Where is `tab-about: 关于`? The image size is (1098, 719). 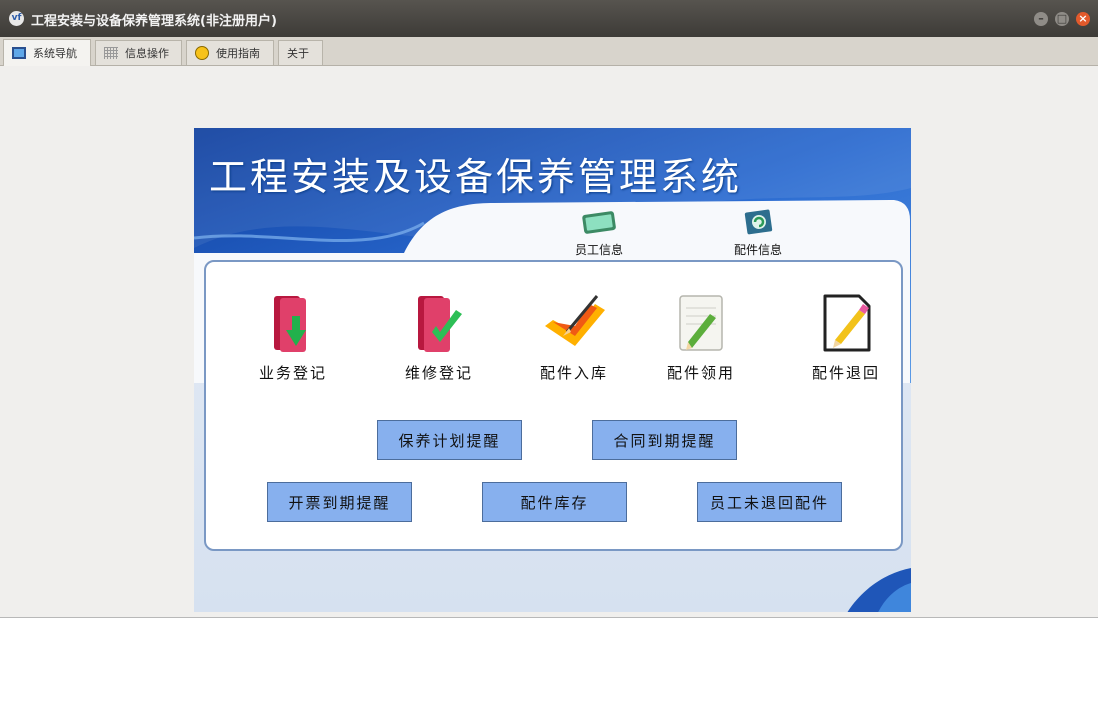 tab-about: 关于 is located at coordinates (300, 52).